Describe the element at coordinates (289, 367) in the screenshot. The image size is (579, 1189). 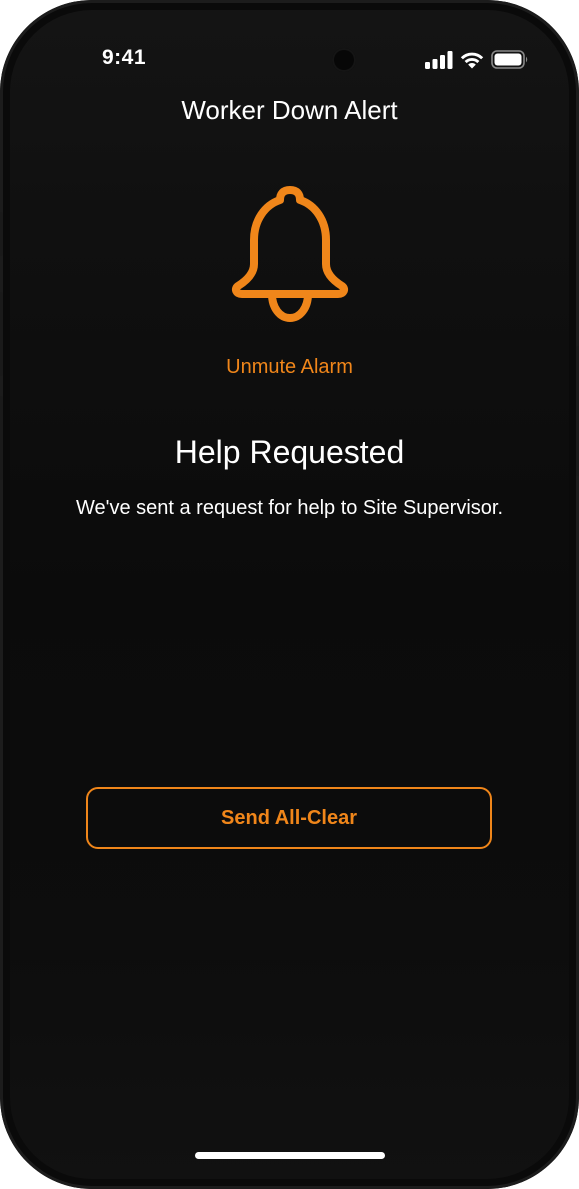
I see `unmute-alarm-link: Unmute Alarm` at that location.